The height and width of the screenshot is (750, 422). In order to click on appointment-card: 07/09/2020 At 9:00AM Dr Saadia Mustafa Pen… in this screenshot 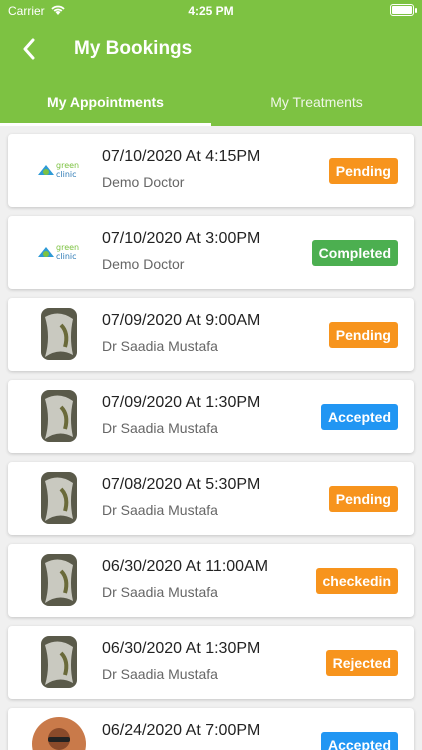, I will do `click(211, 334)`.